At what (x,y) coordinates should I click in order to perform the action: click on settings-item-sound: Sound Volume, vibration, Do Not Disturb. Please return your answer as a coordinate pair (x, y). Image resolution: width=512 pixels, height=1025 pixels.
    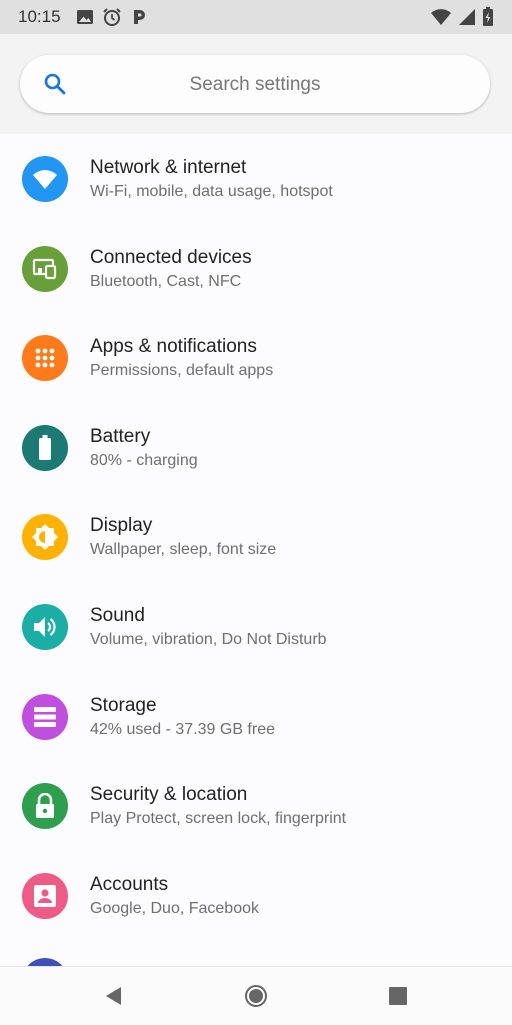
    Looking at the image, I should click on (256, 627).